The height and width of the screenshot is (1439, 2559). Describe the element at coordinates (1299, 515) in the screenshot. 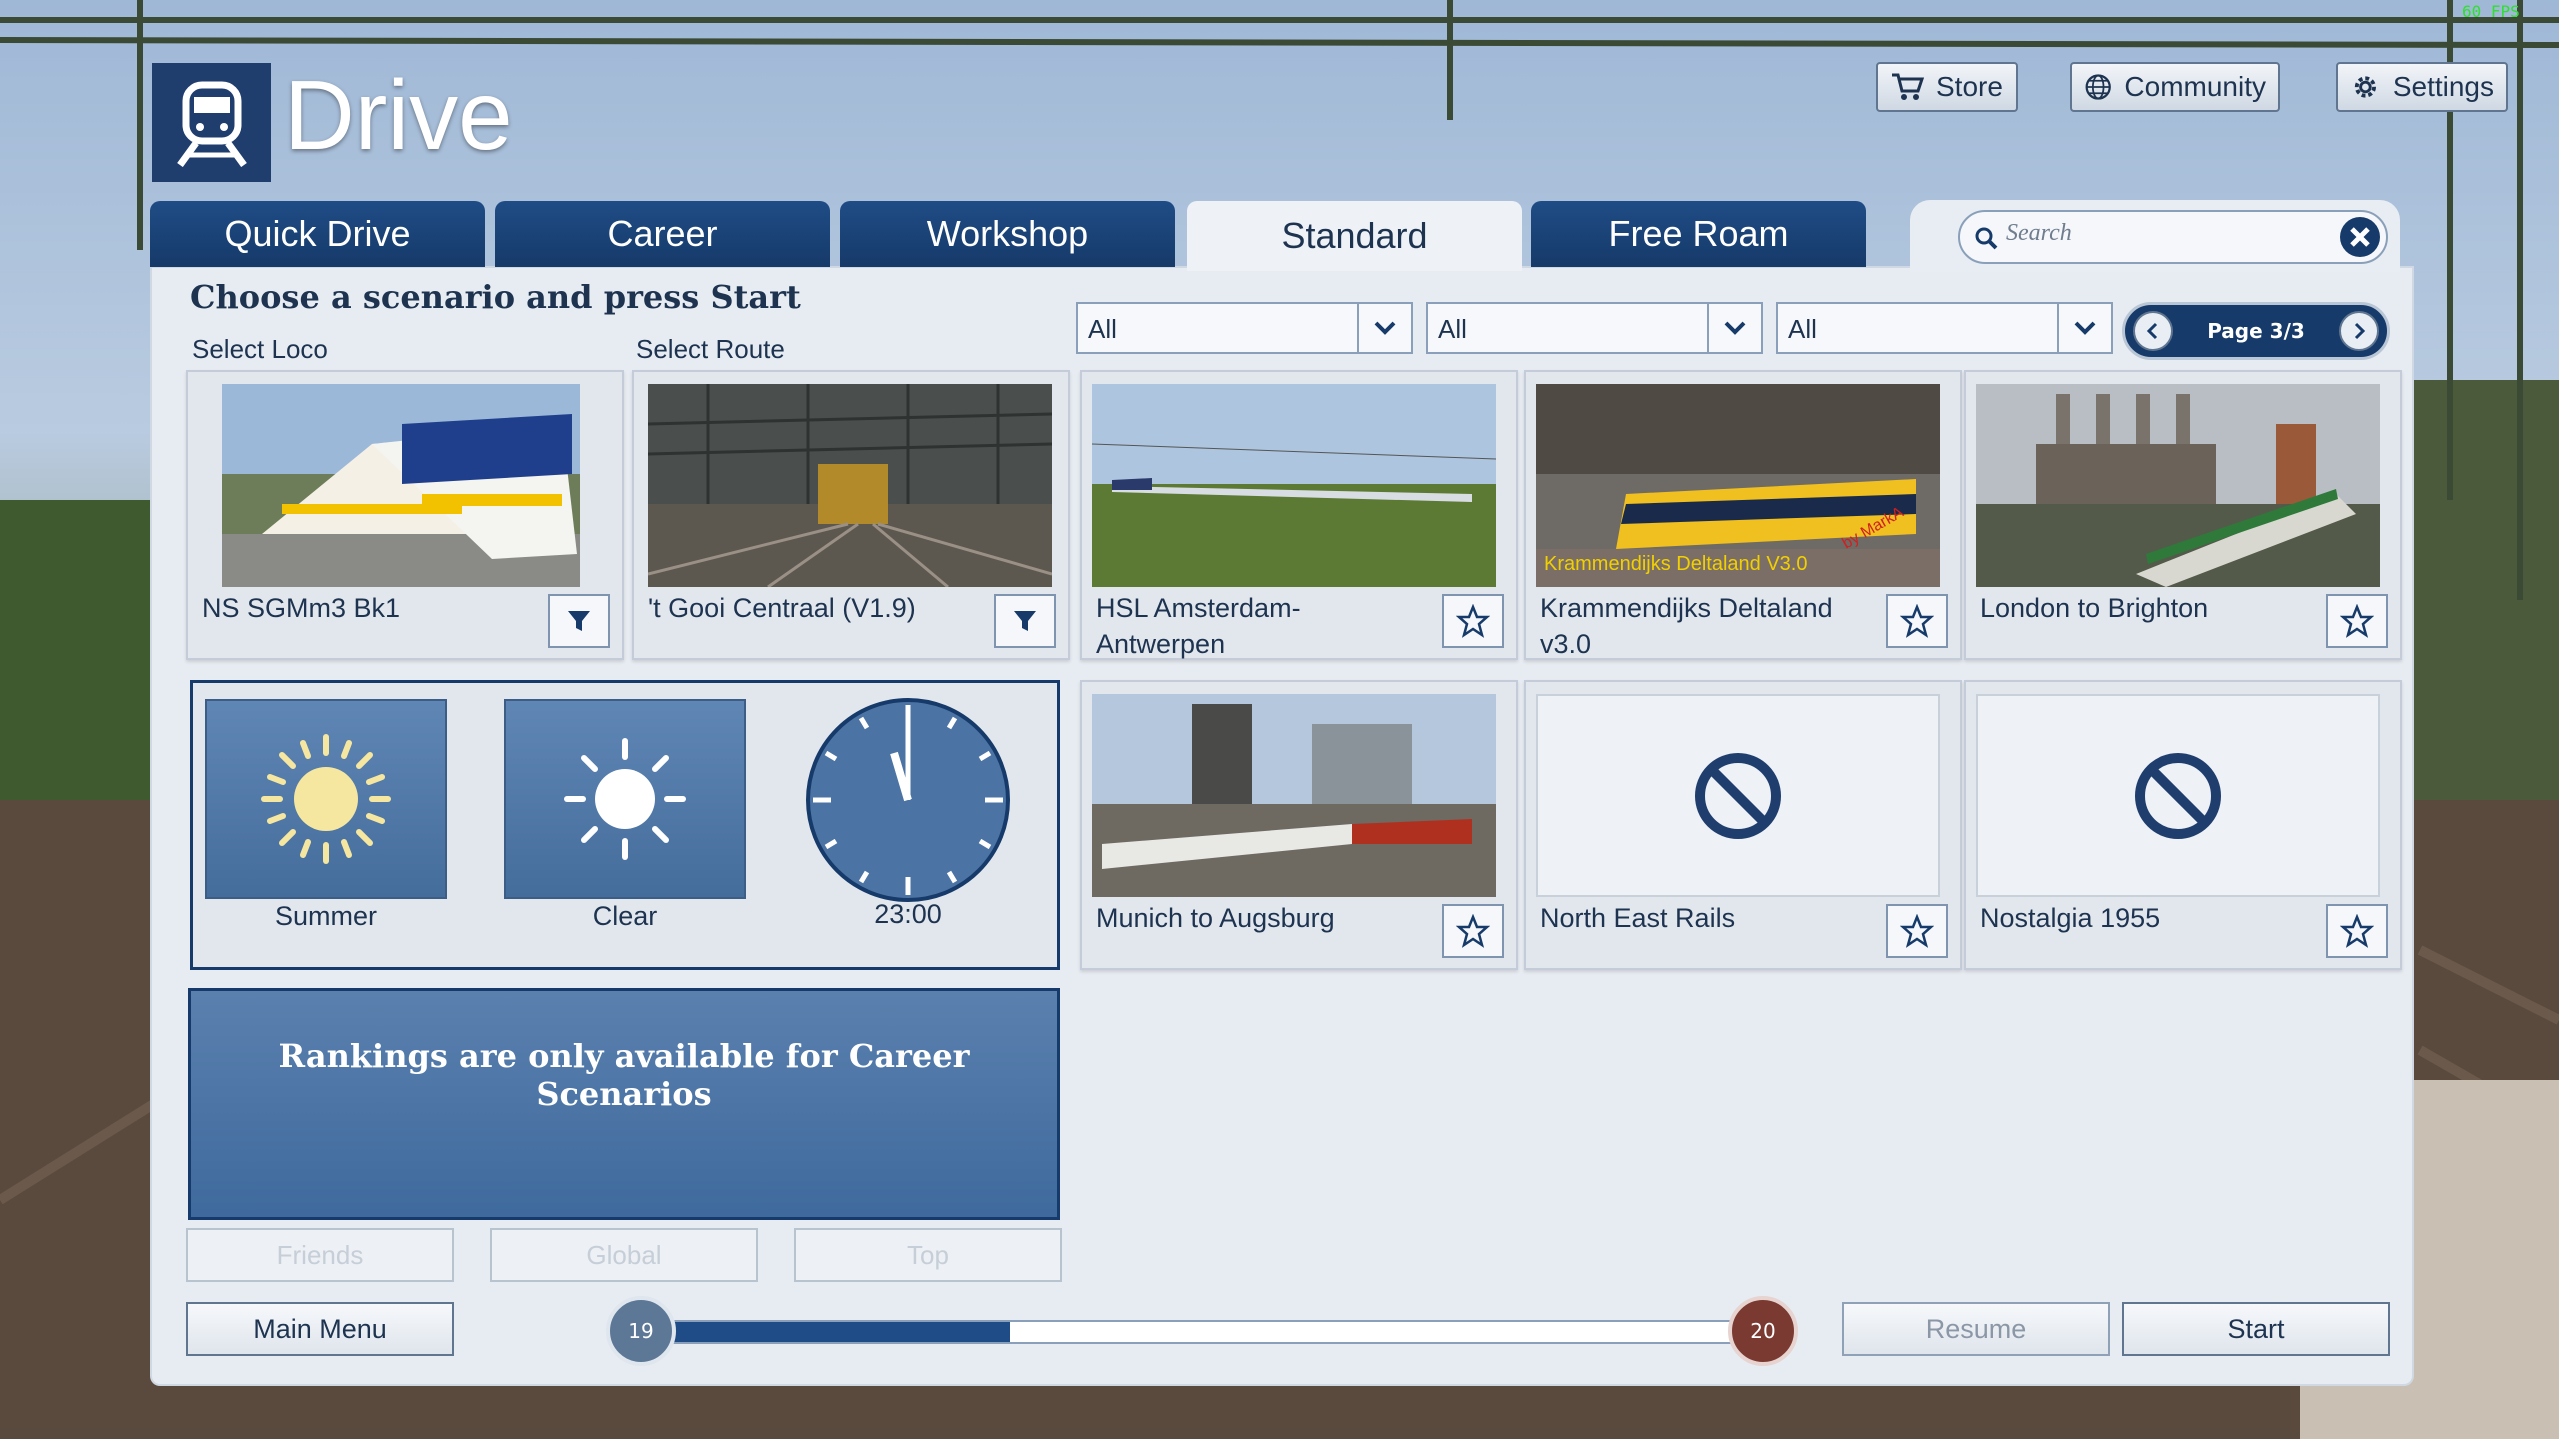

I see `scenario-card: HSL Amsterdam-Antwerpen` at that location.